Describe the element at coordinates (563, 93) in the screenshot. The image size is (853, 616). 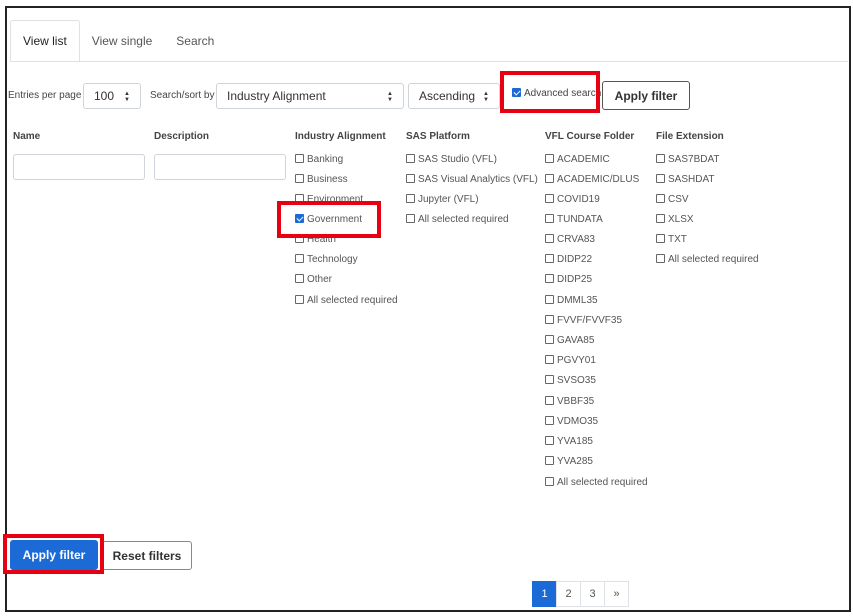
I see `advanced-search-label: Advanced search` at that location.